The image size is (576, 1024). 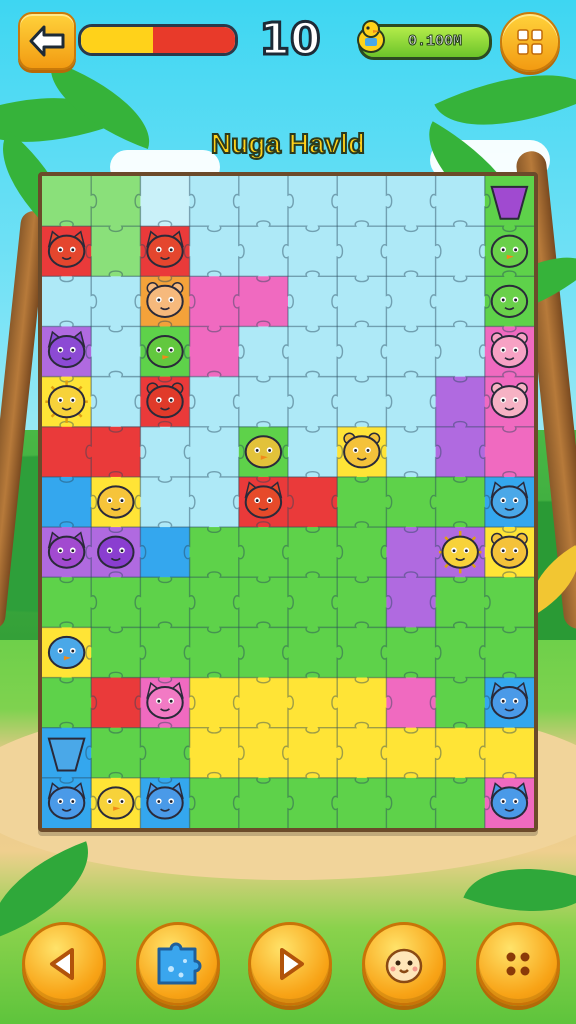 I want to click on fox-critter-icon, so click(x=263, y=500).